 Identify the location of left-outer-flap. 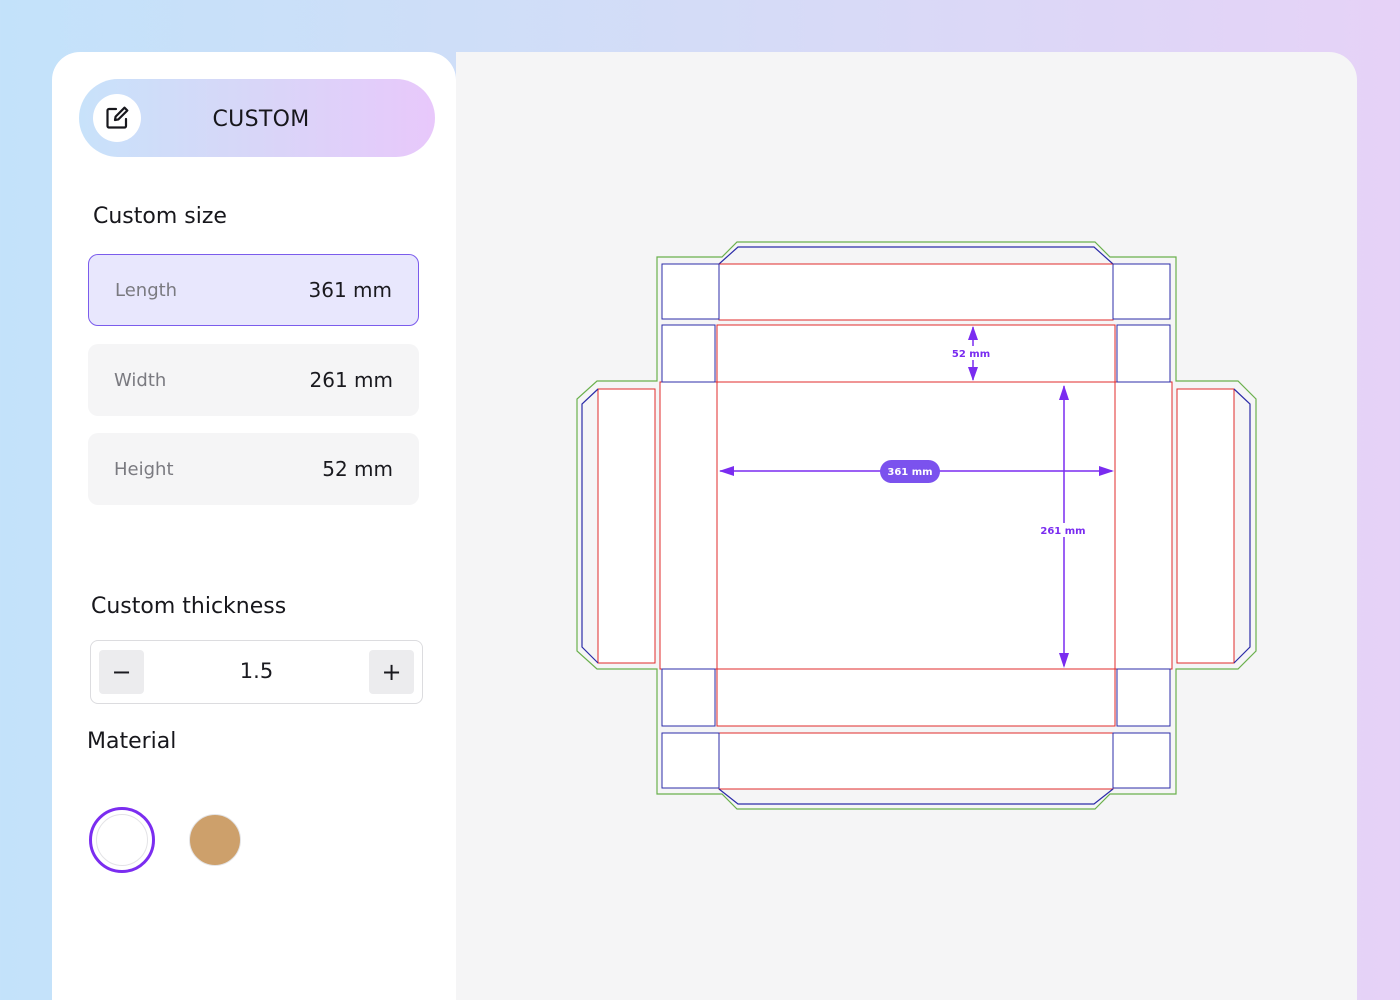
(626, 526).